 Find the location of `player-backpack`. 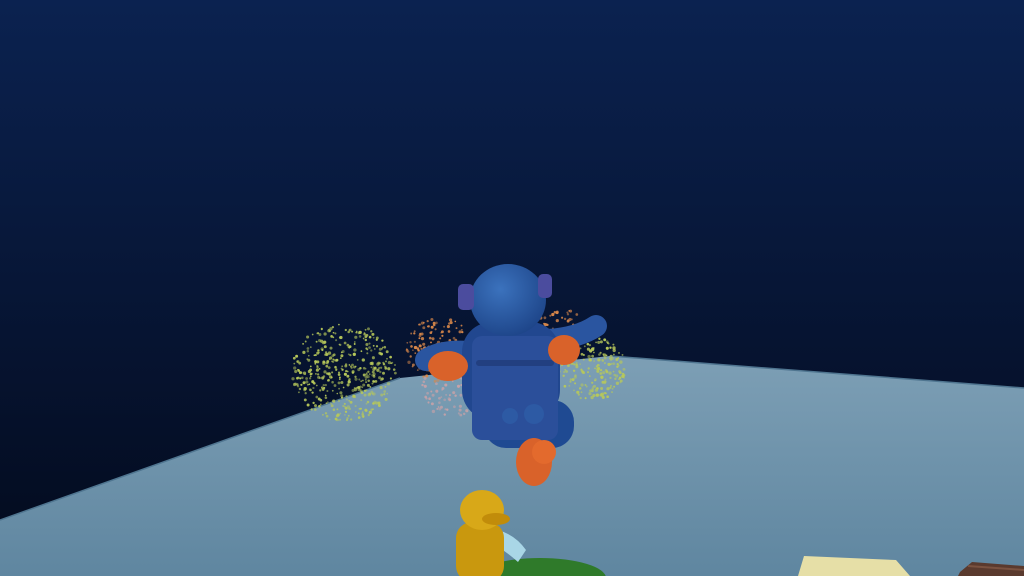

player-backpack is located at coordinates (515, 388).